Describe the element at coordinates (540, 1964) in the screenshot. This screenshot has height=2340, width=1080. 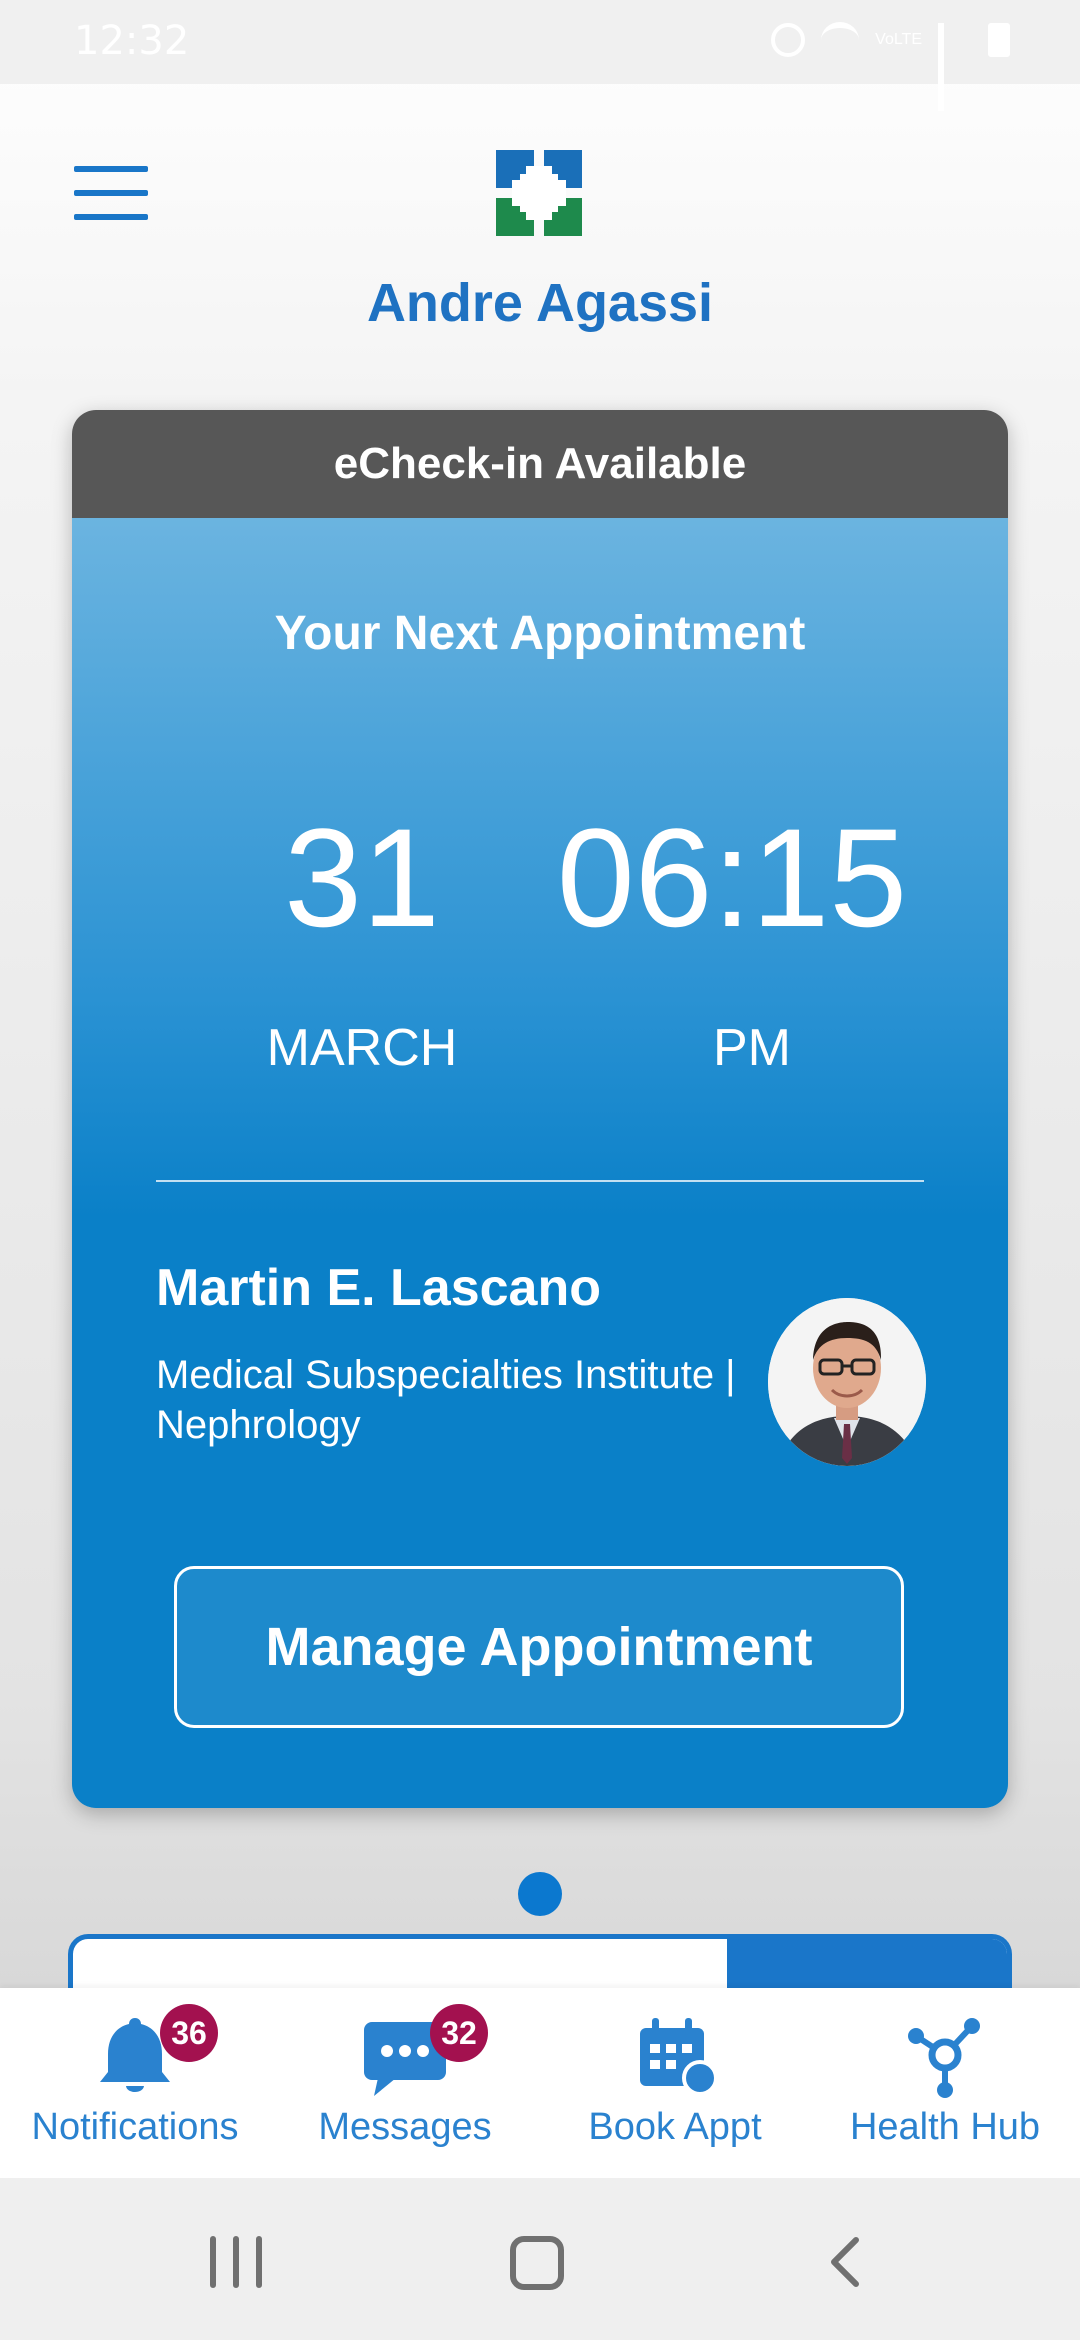
I see `next-card-peek` at that location.